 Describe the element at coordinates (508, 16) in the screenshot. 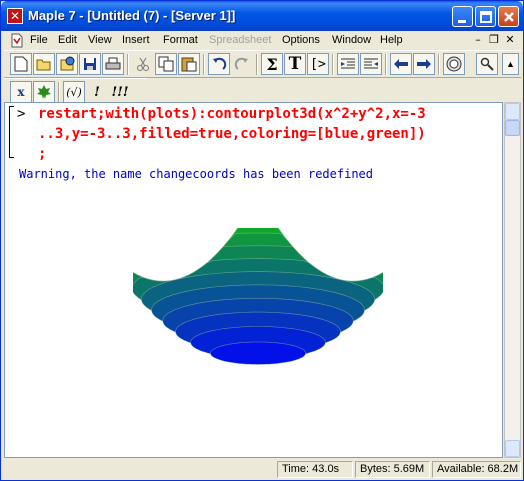

I see `close-button` at that location.